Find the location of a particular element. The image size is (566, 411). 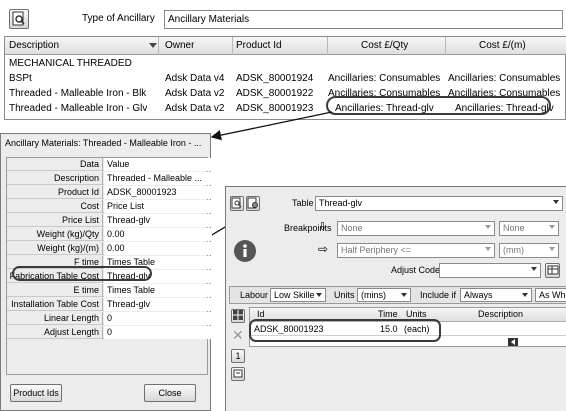

adjust-code-label: Adjust Code is located at coordinates (416, 270).